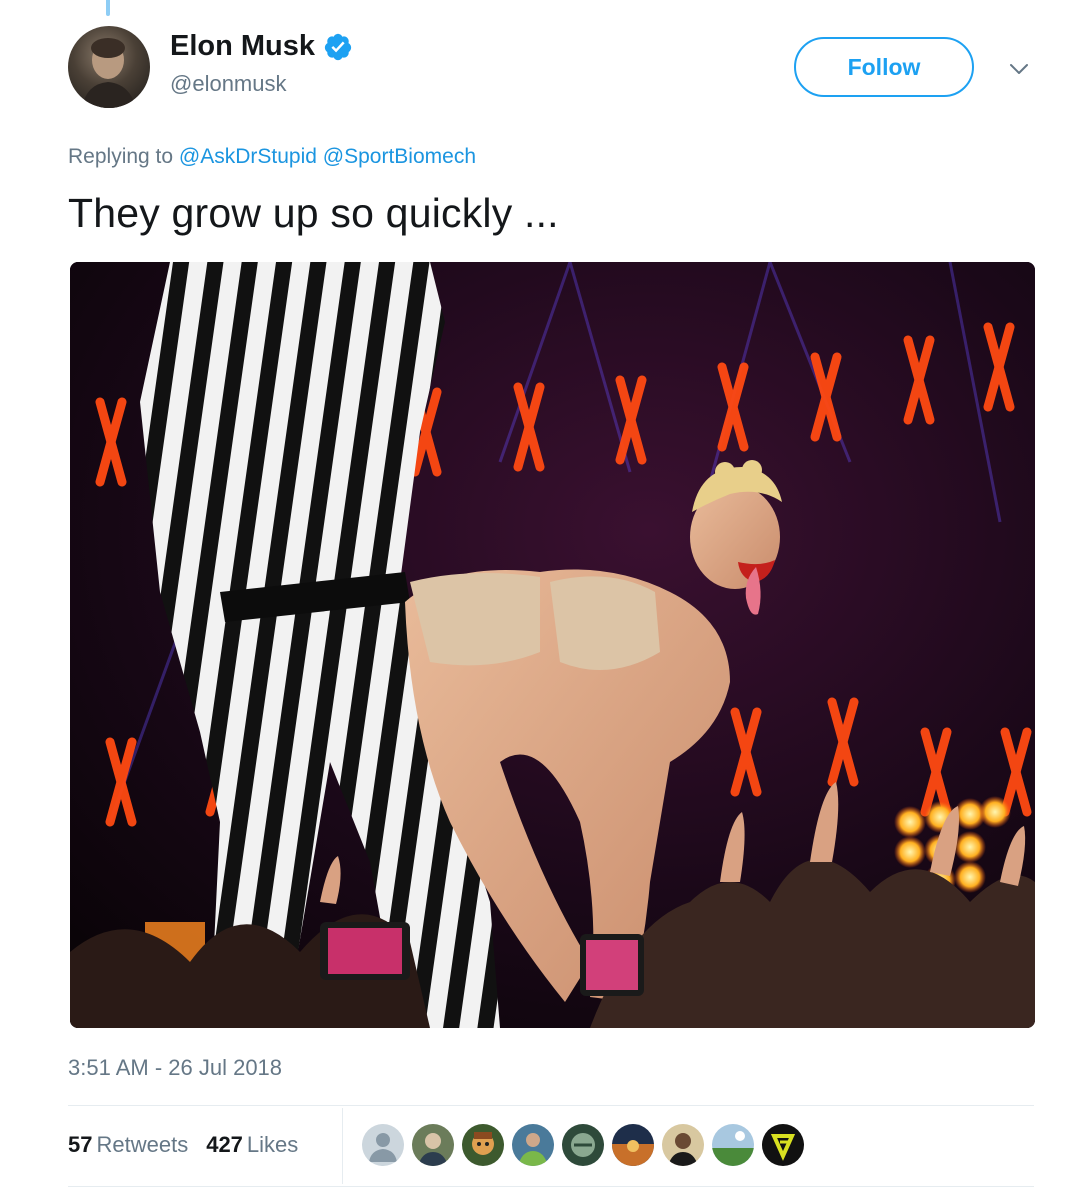 The width and height of the screenshot is (1092, 1200). I want to click on likes-count: 427, so click(224, 1144).